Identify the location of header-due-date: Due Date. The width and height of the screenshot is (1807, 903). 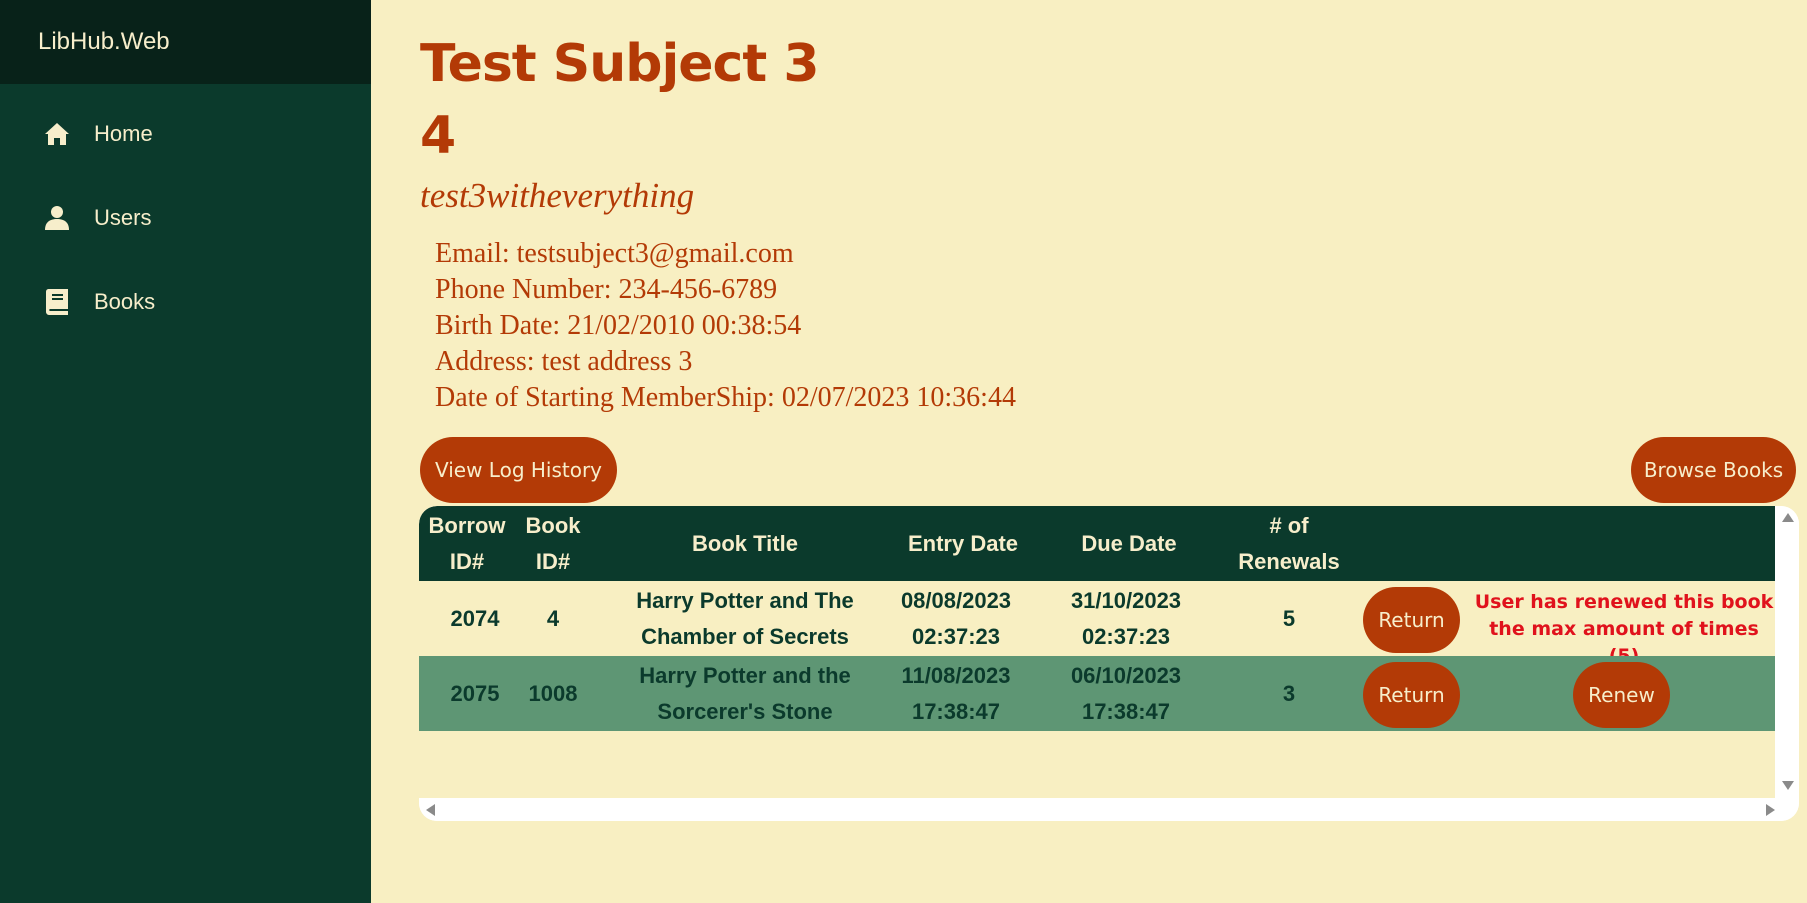
(1129, 543).